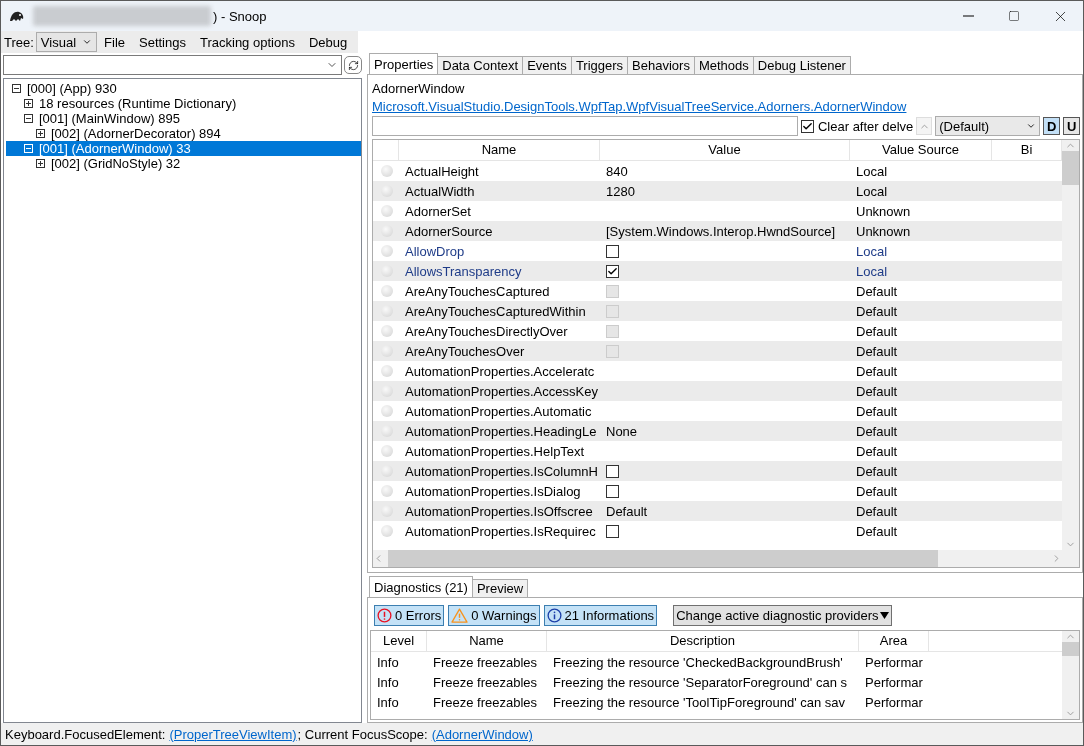 This screenshot has width=1084, height=746. Describe the element at coordinates (409, 615) in the screenshot. I see `filter-toggle: 0 Errors` at that location.